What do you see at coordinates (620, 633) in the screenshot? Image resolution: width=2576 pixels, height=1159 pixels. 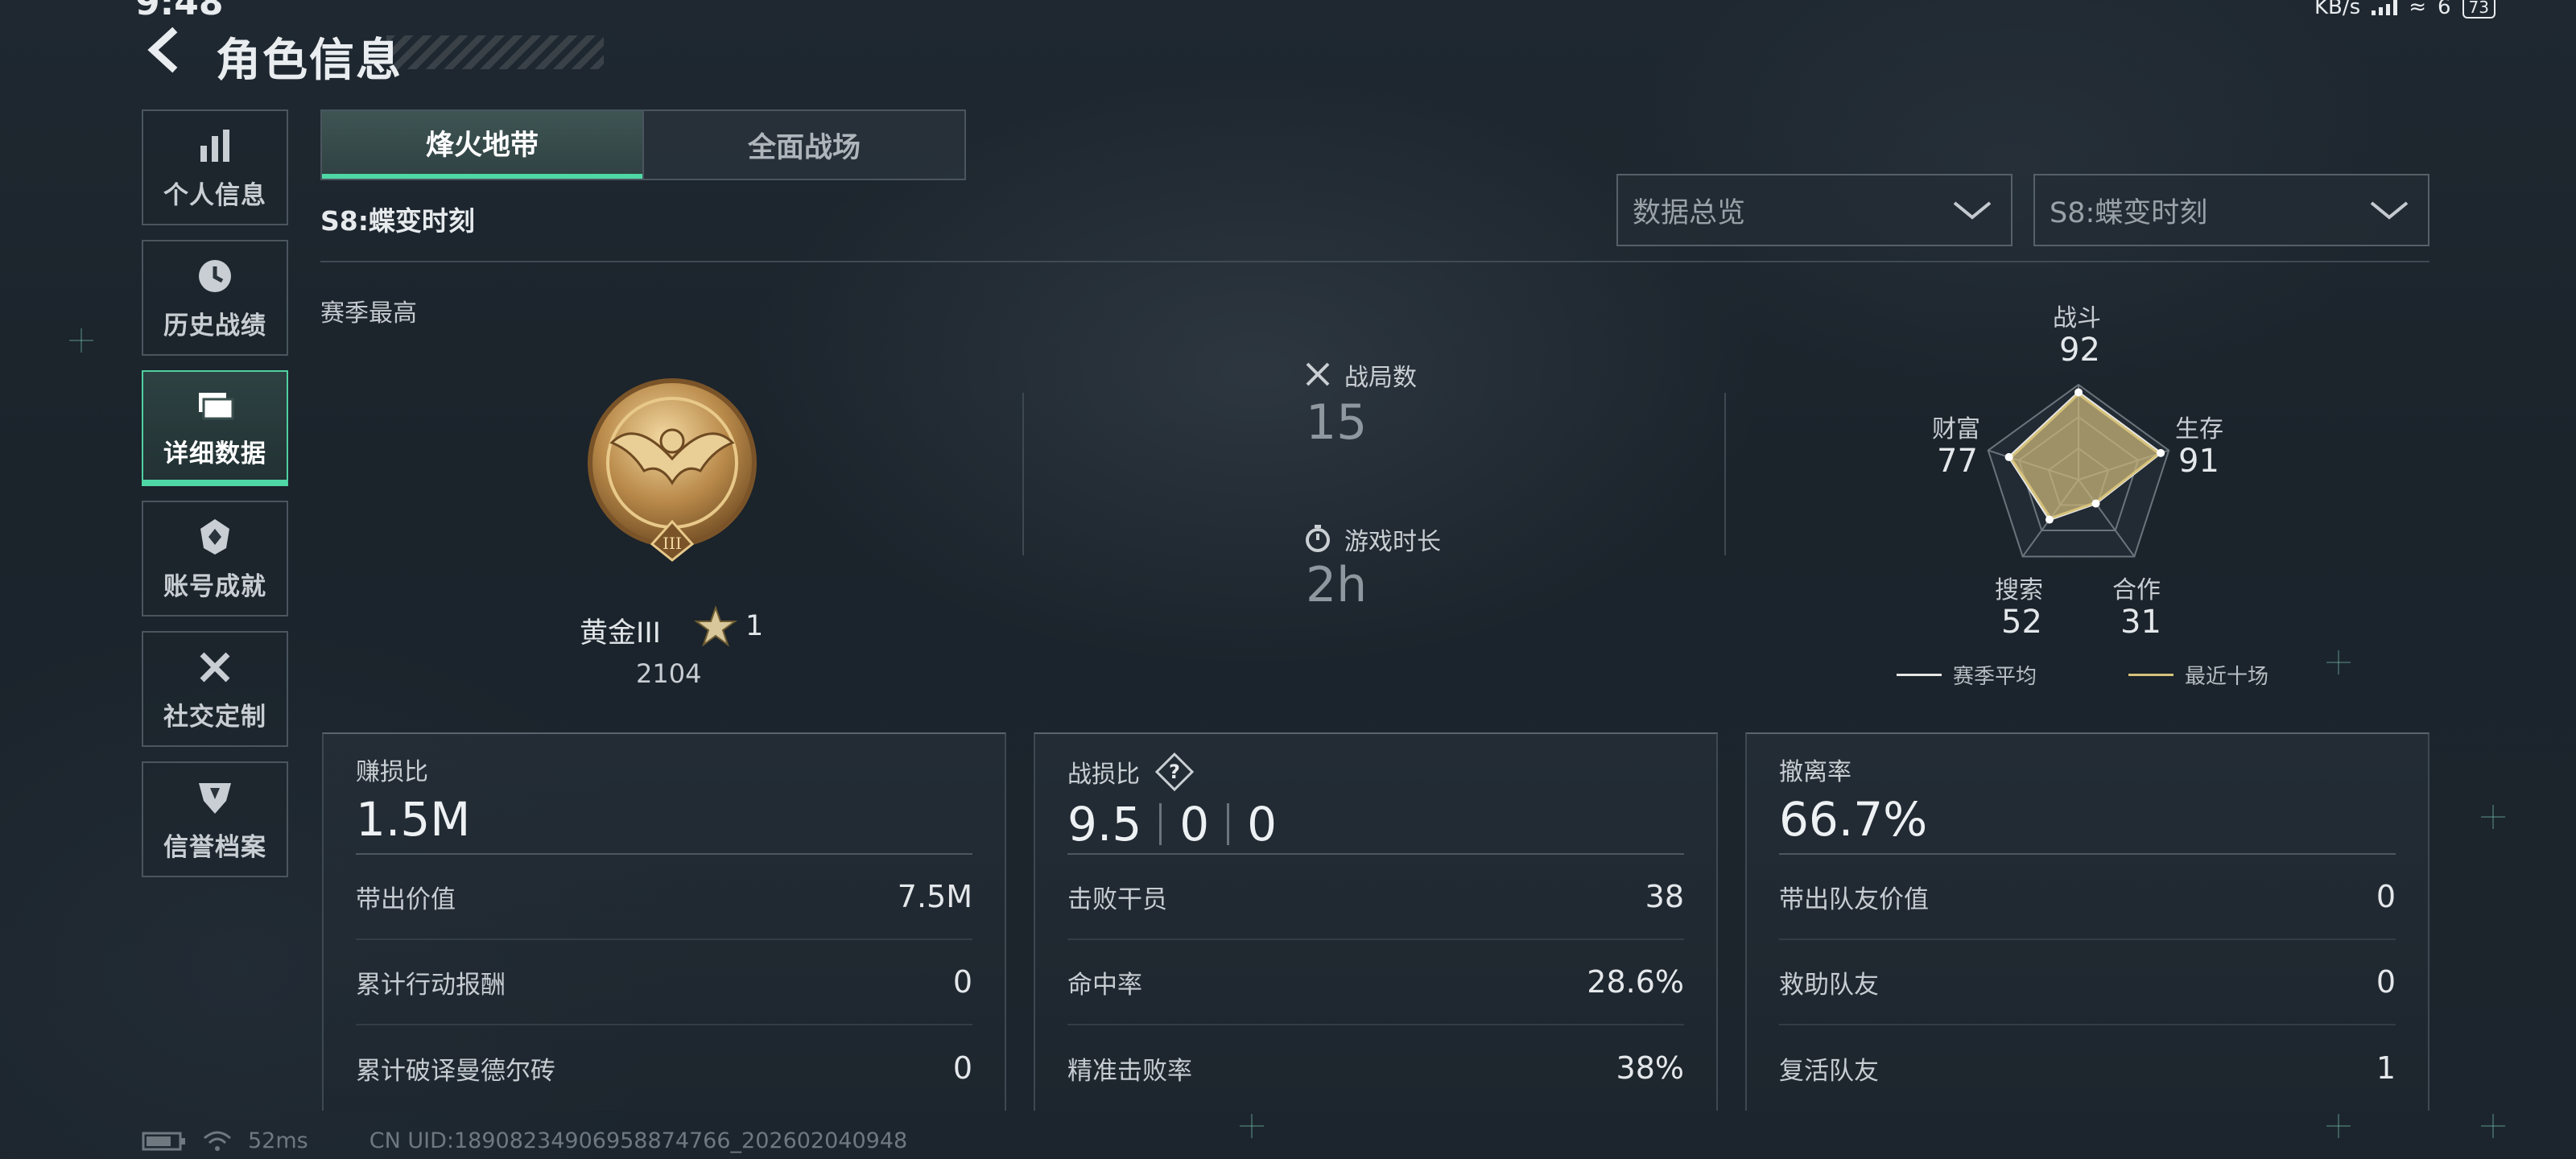 I see `rank-name: 黄金III` at bounding box center [620, 633].